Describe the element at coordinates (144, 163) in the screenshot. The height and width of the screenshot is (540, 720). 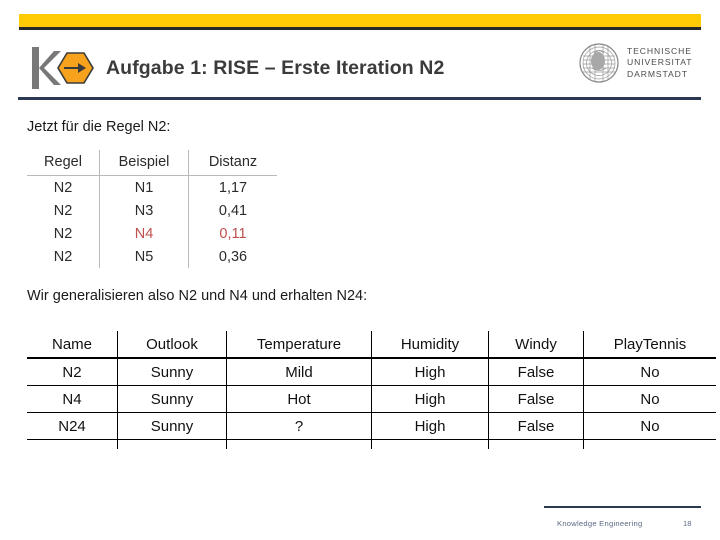
I see `column-header-beispiel: Beispiel` at that location.